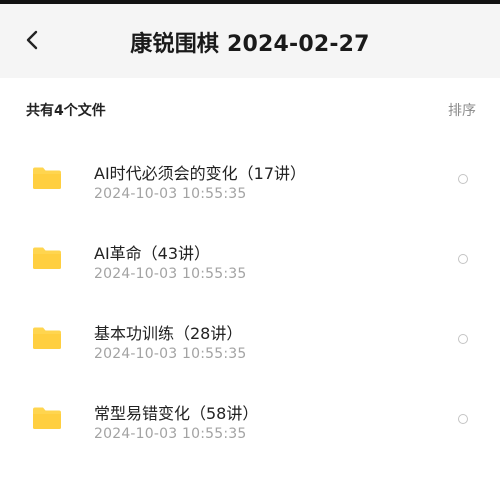 The height and width of the screenshot is (479, 500). Describe the element at coordinates (250, 44) in the screenshot. I see `page-title: 康锐围棋 2024-02-27` at that location.